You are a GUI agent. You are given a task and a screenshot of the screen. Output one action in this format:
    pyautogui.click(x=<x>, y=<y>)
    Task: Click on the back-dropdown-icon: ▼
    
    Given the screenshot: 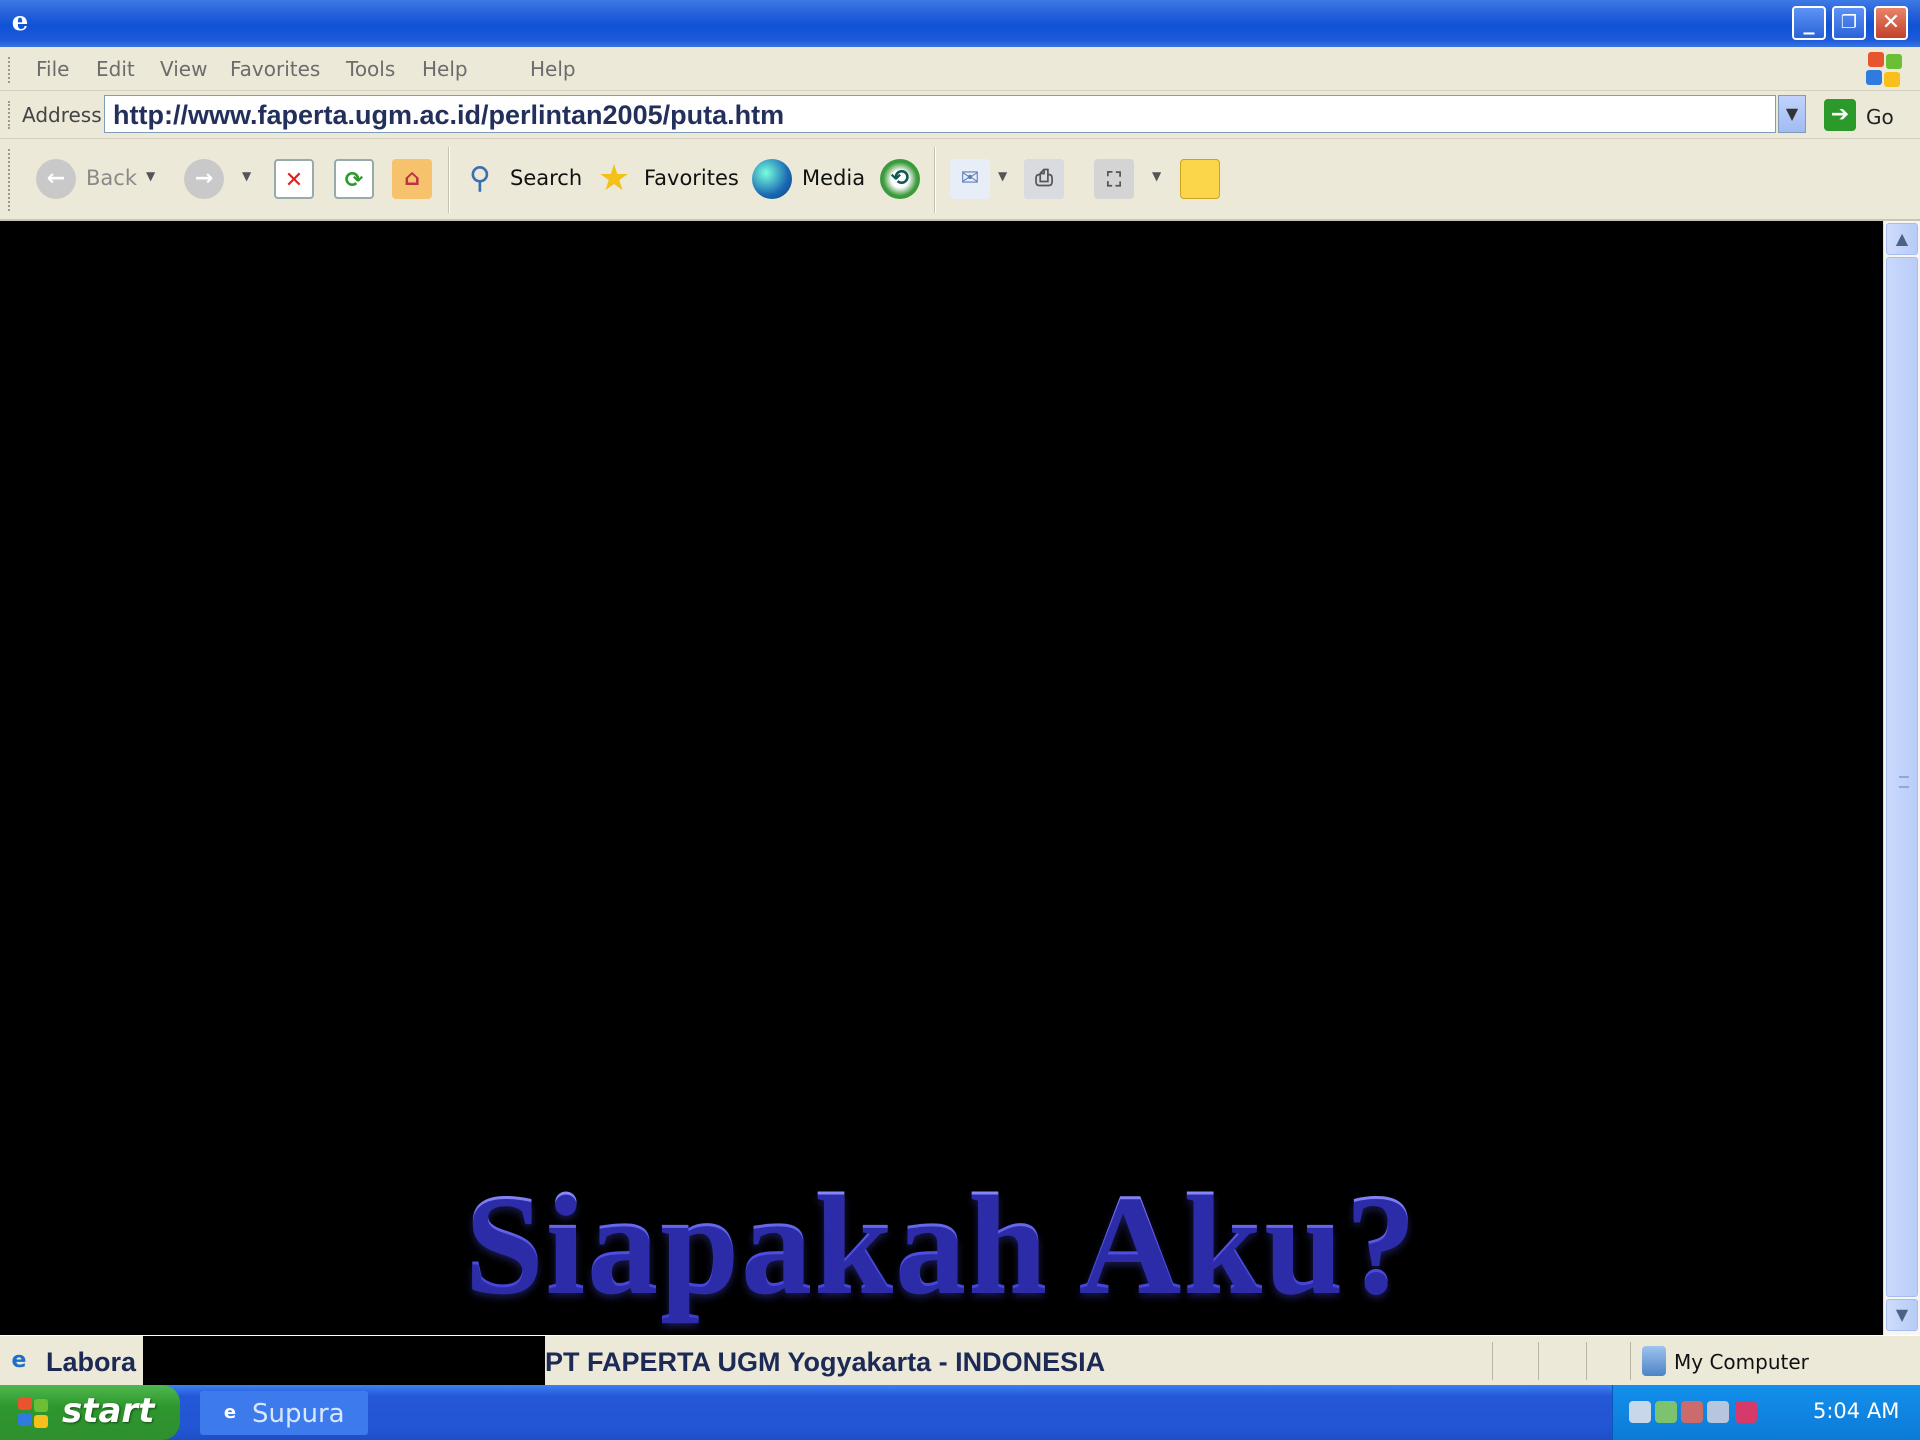 What is the action you would take?
    pyautogui.click(x=150, y=176)
    